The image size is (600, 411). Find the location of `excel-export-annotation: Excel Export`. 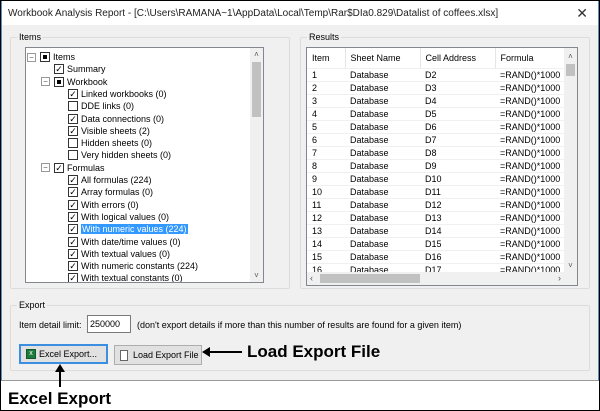

excel-export-annotation: Excel Export is located at coordinates (59, 398).